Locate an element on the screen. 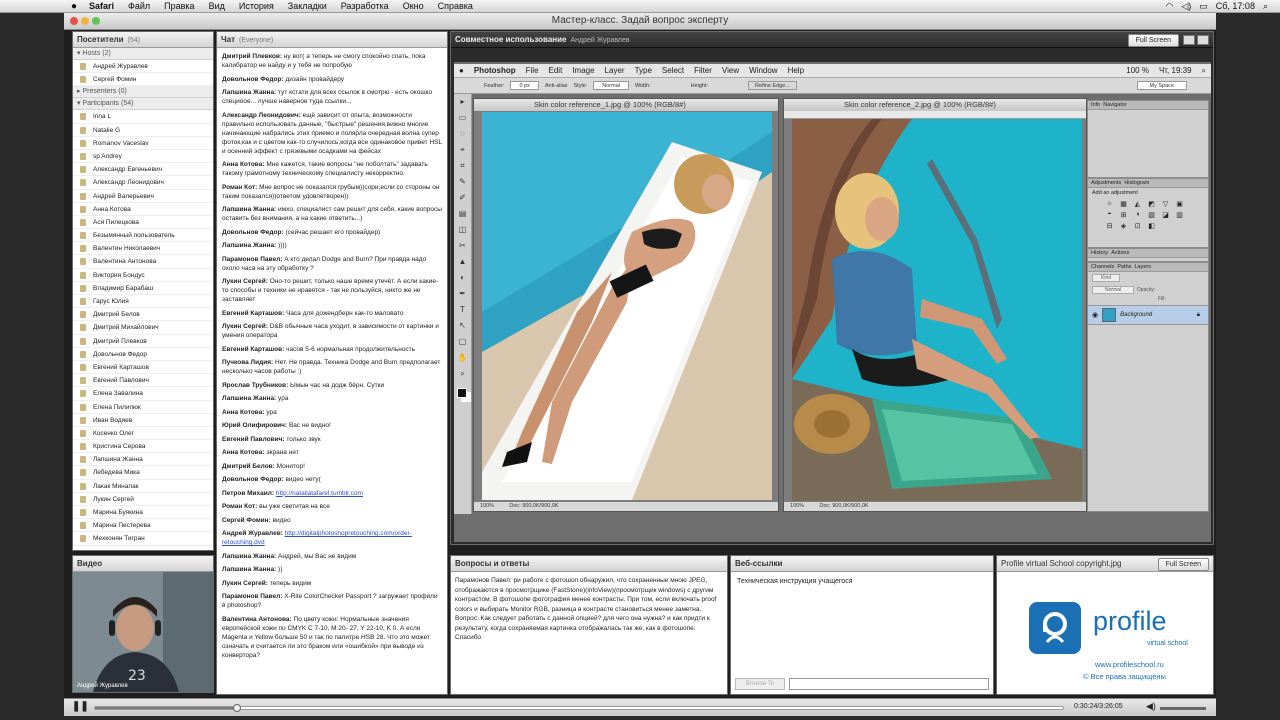 The width and height of the screenshot is (1280, 720). participant-item: Natalie G is located at coordinates (143, 130).